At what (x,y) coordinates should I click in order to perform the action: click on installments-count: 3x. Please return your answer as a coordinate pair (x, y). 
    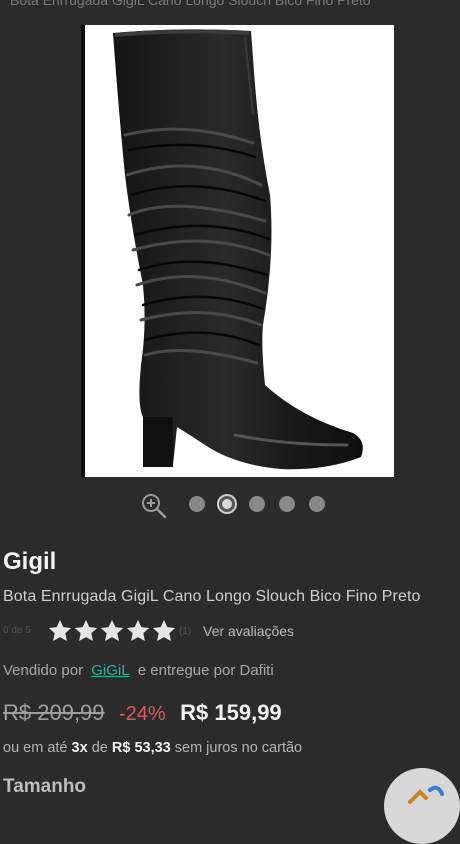
    Looking at the image, I should click on (79, 748).